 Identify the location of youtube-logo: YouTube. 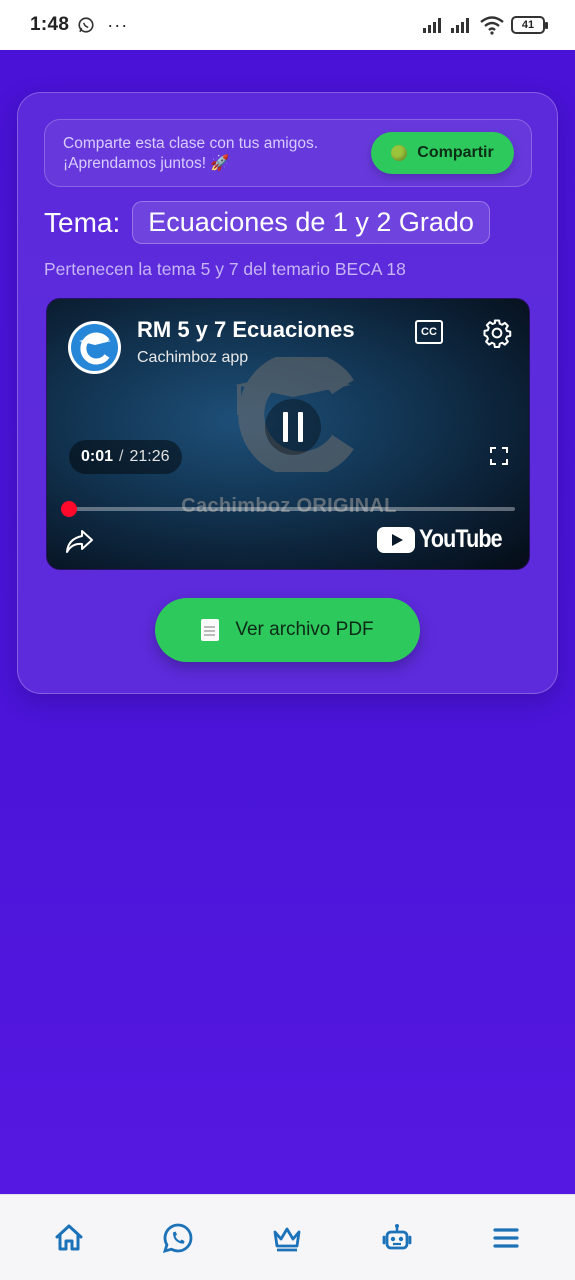
(446, 539).